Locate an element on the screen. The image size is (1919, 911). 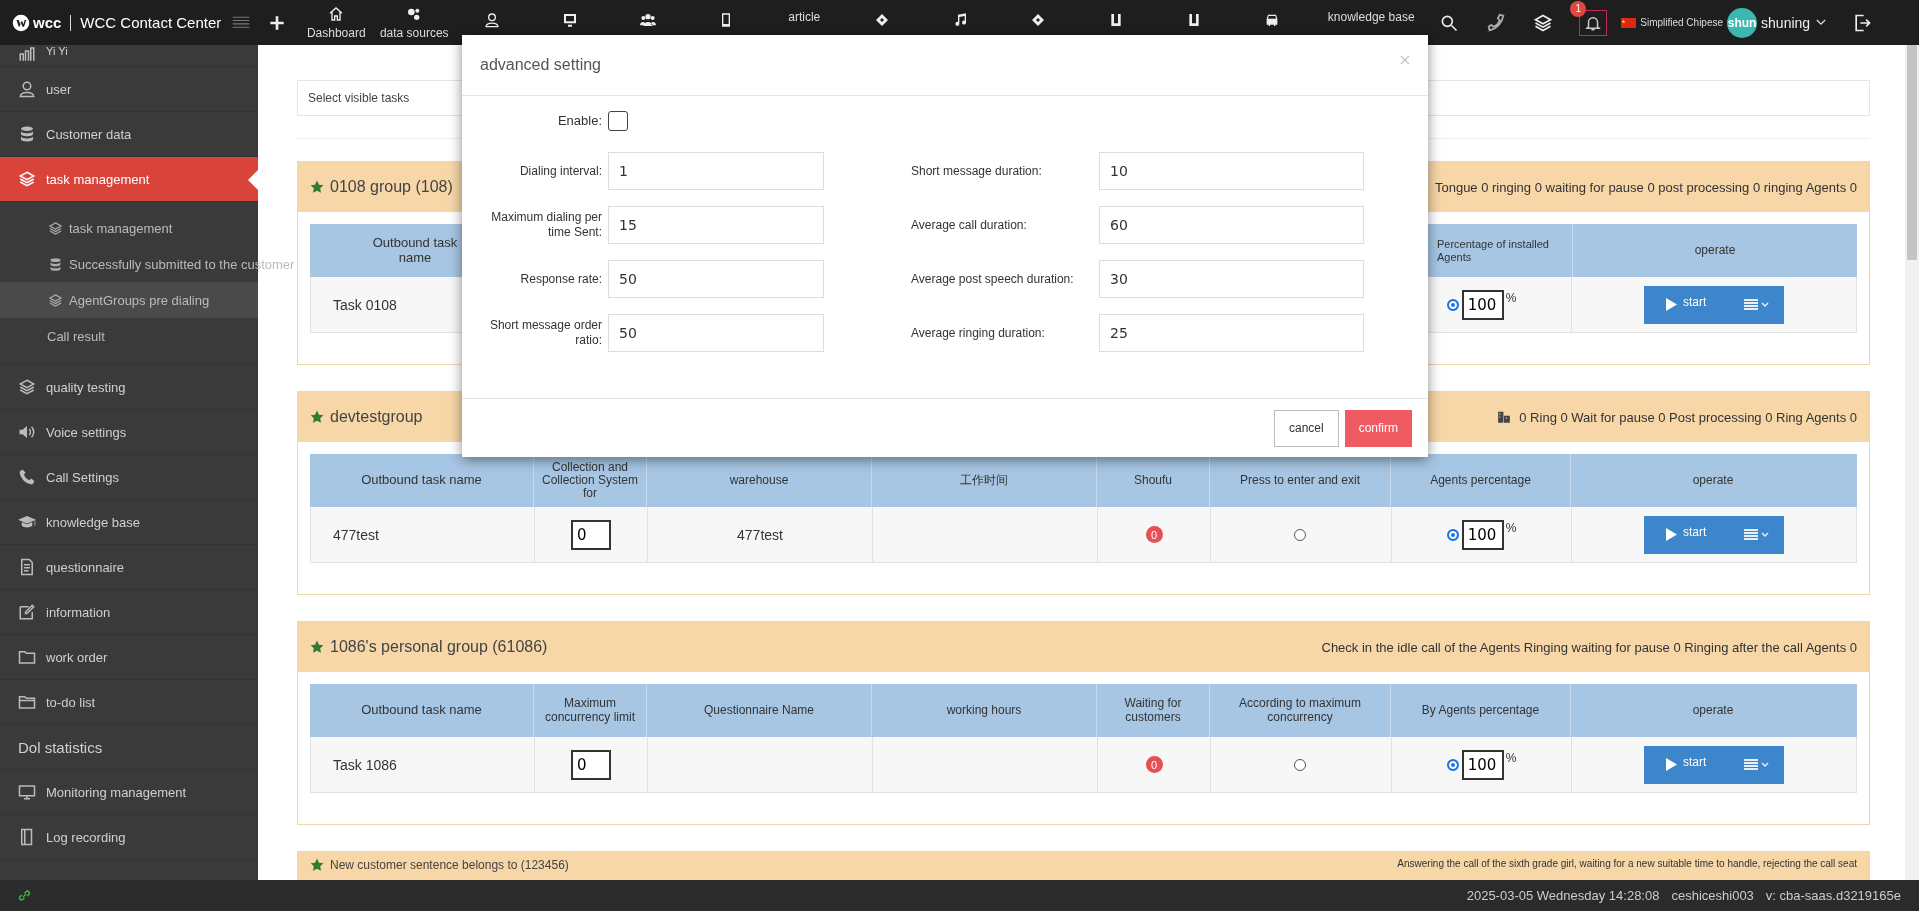
music-note-icon is located at coordinates (960, 20).